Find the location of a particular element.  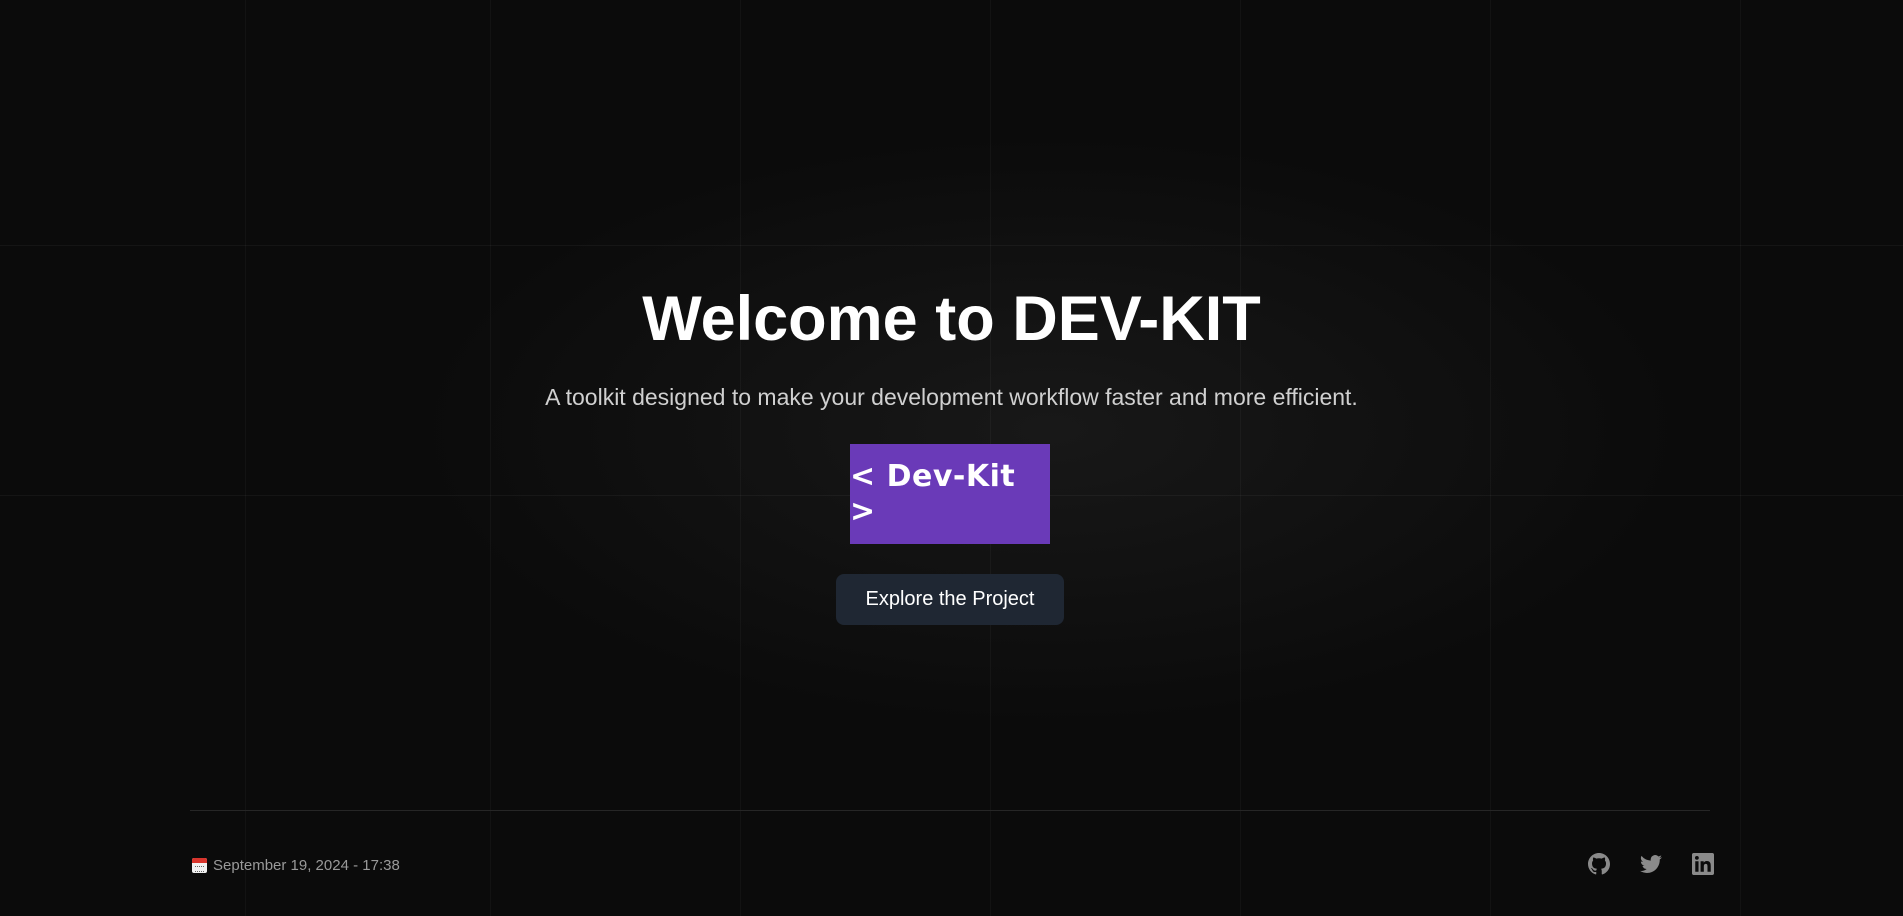

dev-kit-logo: < Dev-Kit > is located at coordinates (950, 494).